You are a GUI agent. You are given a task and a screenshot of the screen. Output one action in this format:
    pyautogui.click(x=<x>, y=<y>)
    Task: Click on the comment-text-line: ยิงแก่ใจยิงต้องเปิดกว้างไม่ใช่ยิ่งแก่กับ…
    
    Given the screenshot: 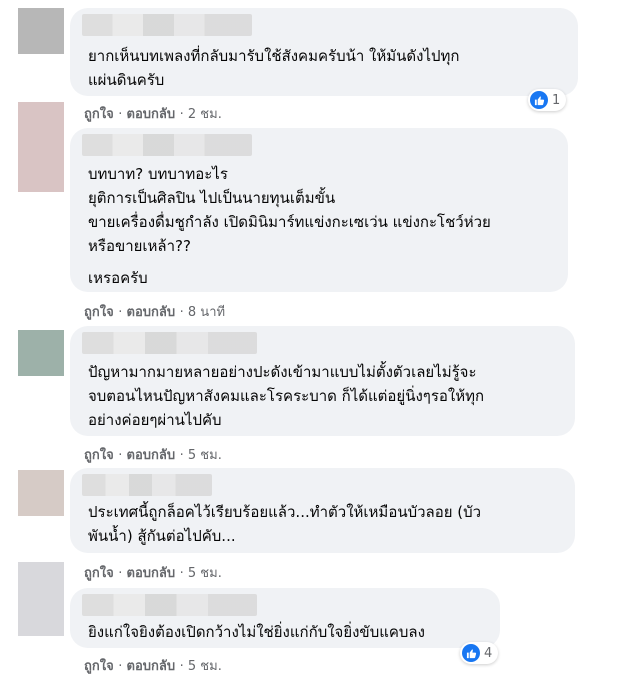 What is the action you would take?
    pyautogui.click(x=256, y=632)
    